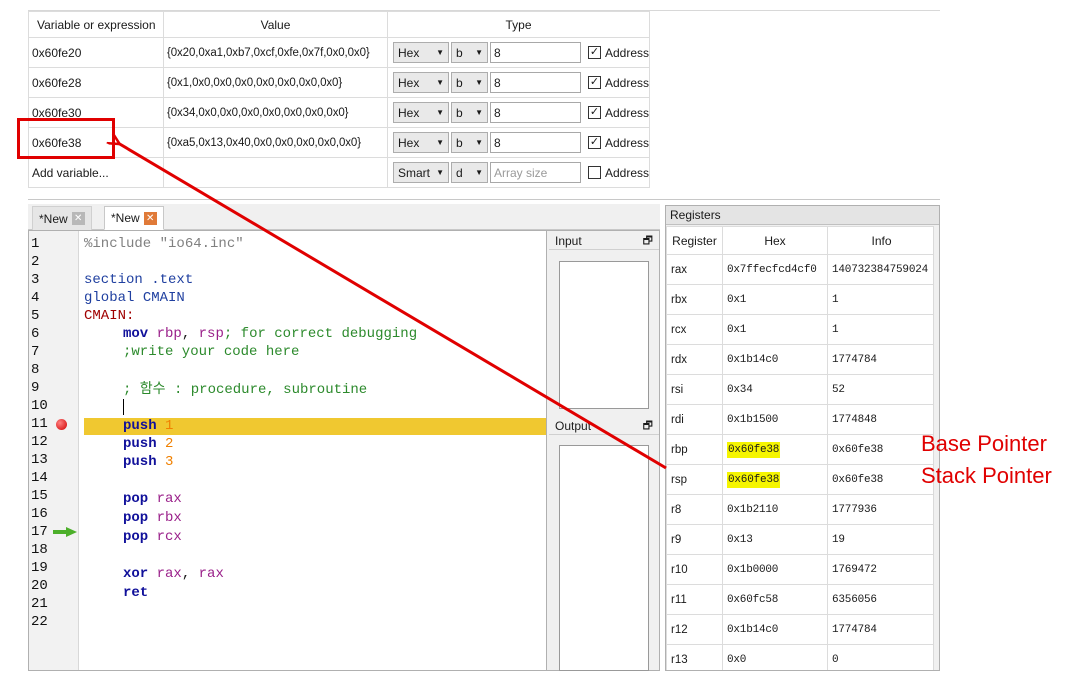  I want to click on line-number: 1, so click(35, 244).